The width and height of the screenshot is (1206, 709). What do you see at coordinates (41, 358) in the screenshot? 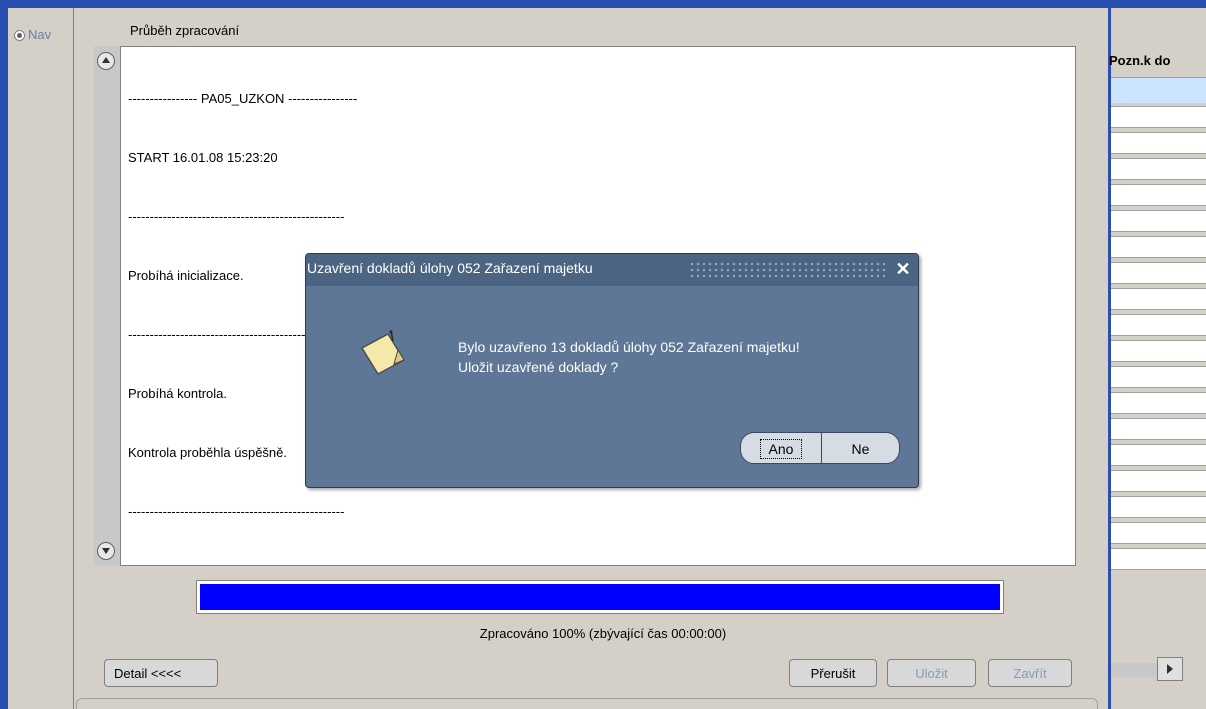
I see `left-panel` at bounding box center [41, 358].